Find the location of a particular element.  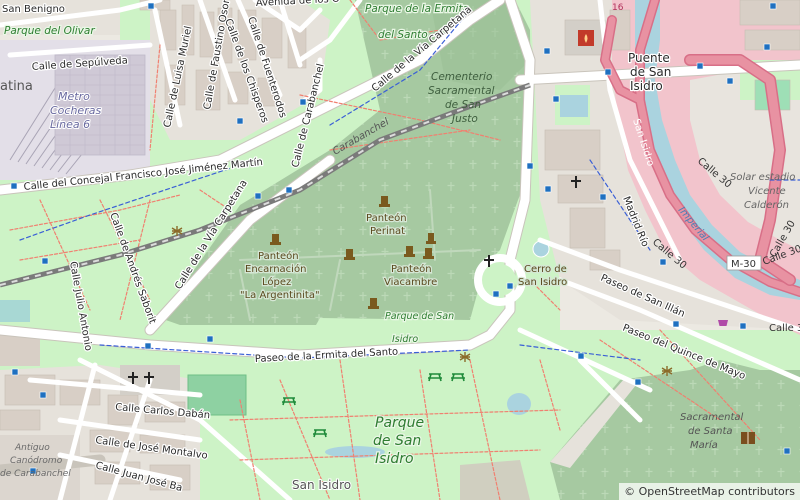

label-parque-san-isidro-small-2: Isidro is located at coordinates (405, 339).